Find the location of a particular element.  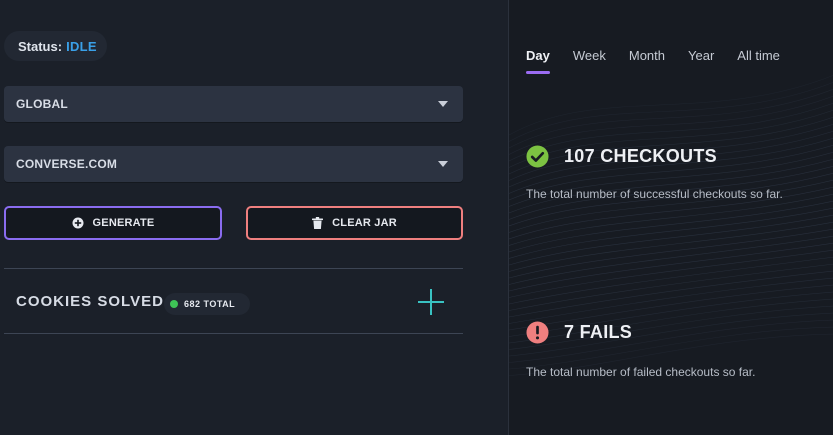

generate-button: GENERATE is located at coordinates (113, 223).